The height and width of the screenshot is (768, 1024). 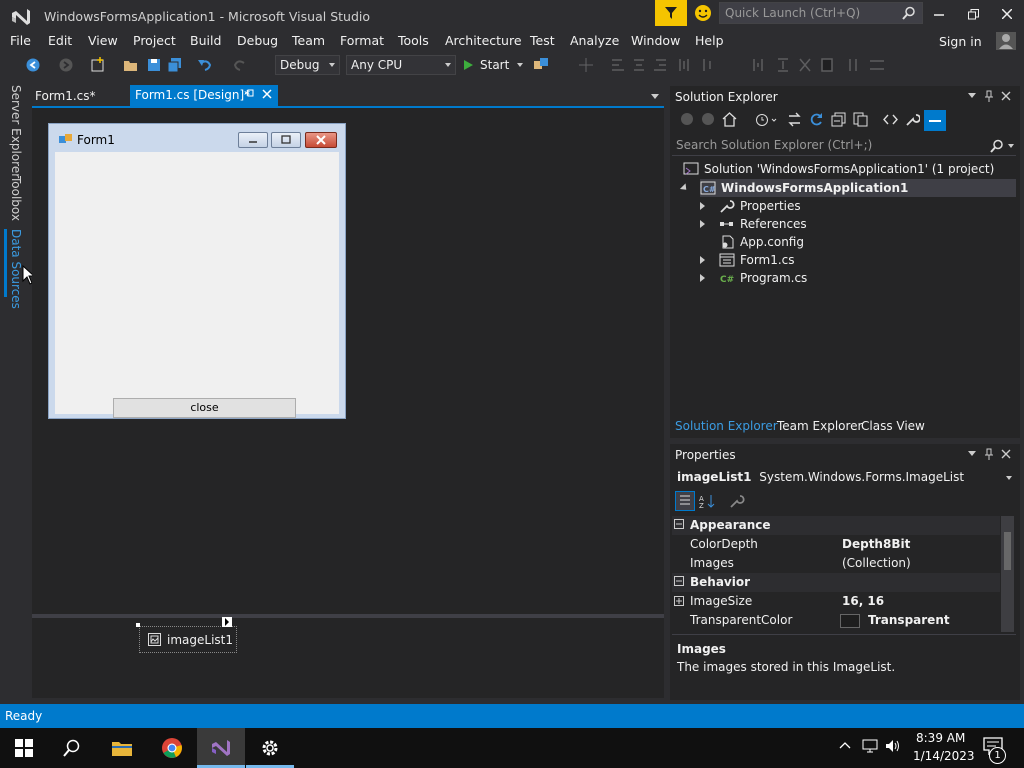 What do you see at coordinates (204, 408) in the screenshot?
I see `close-form-button: close` at bounding box center [204, 408].